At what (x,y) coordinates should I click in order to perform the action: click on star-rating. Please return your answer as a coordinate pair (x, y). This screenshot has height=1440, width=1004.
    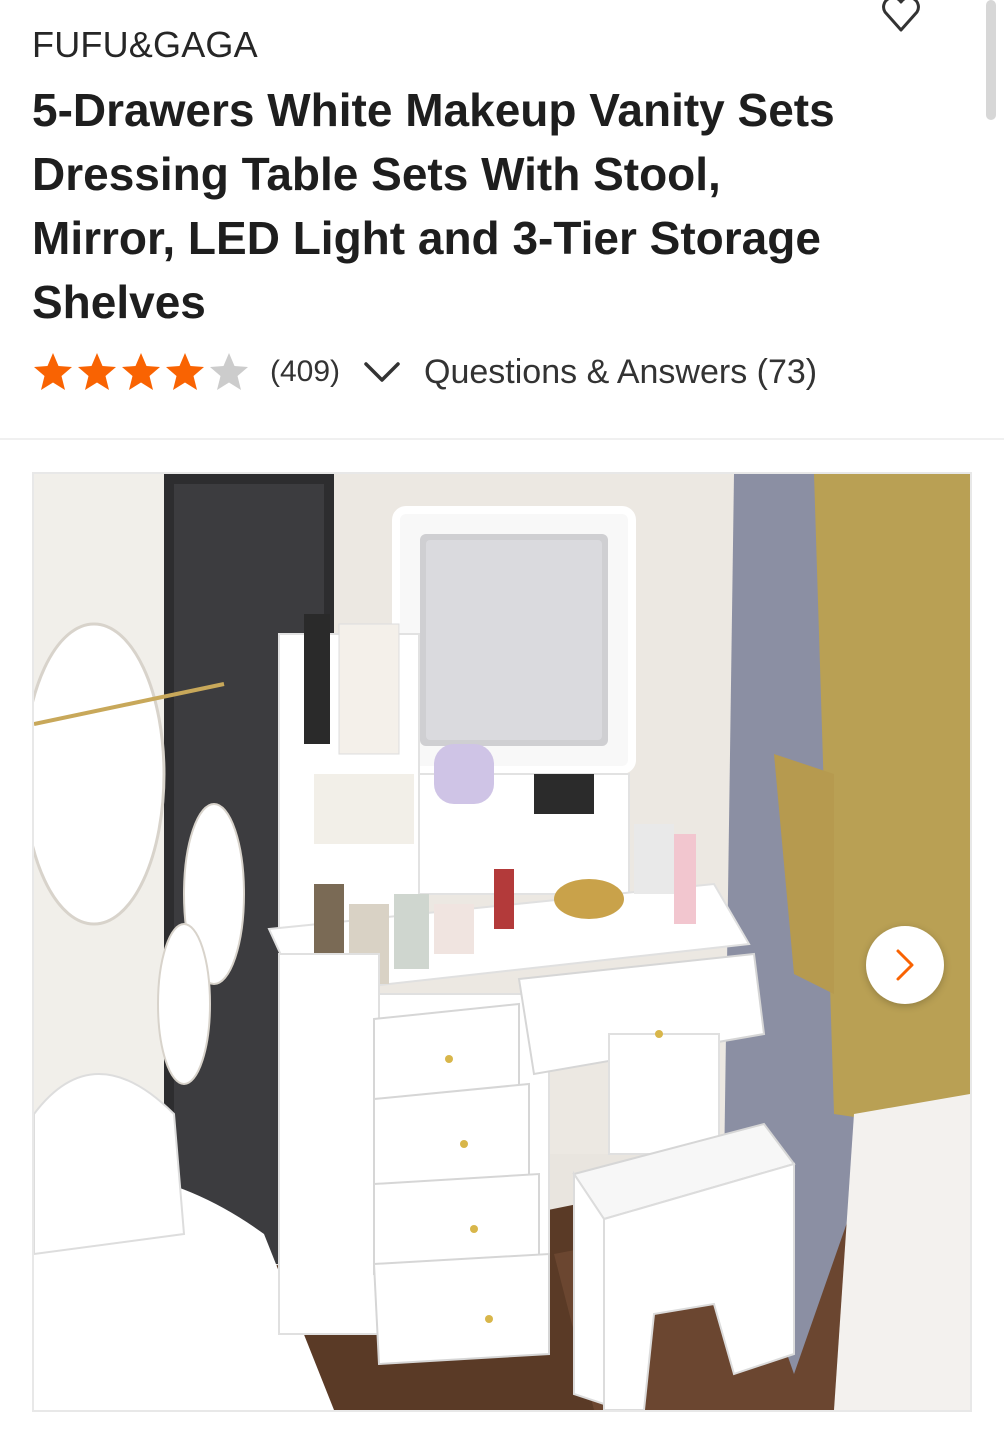
    Looking at the image, I should click on (141, 372).